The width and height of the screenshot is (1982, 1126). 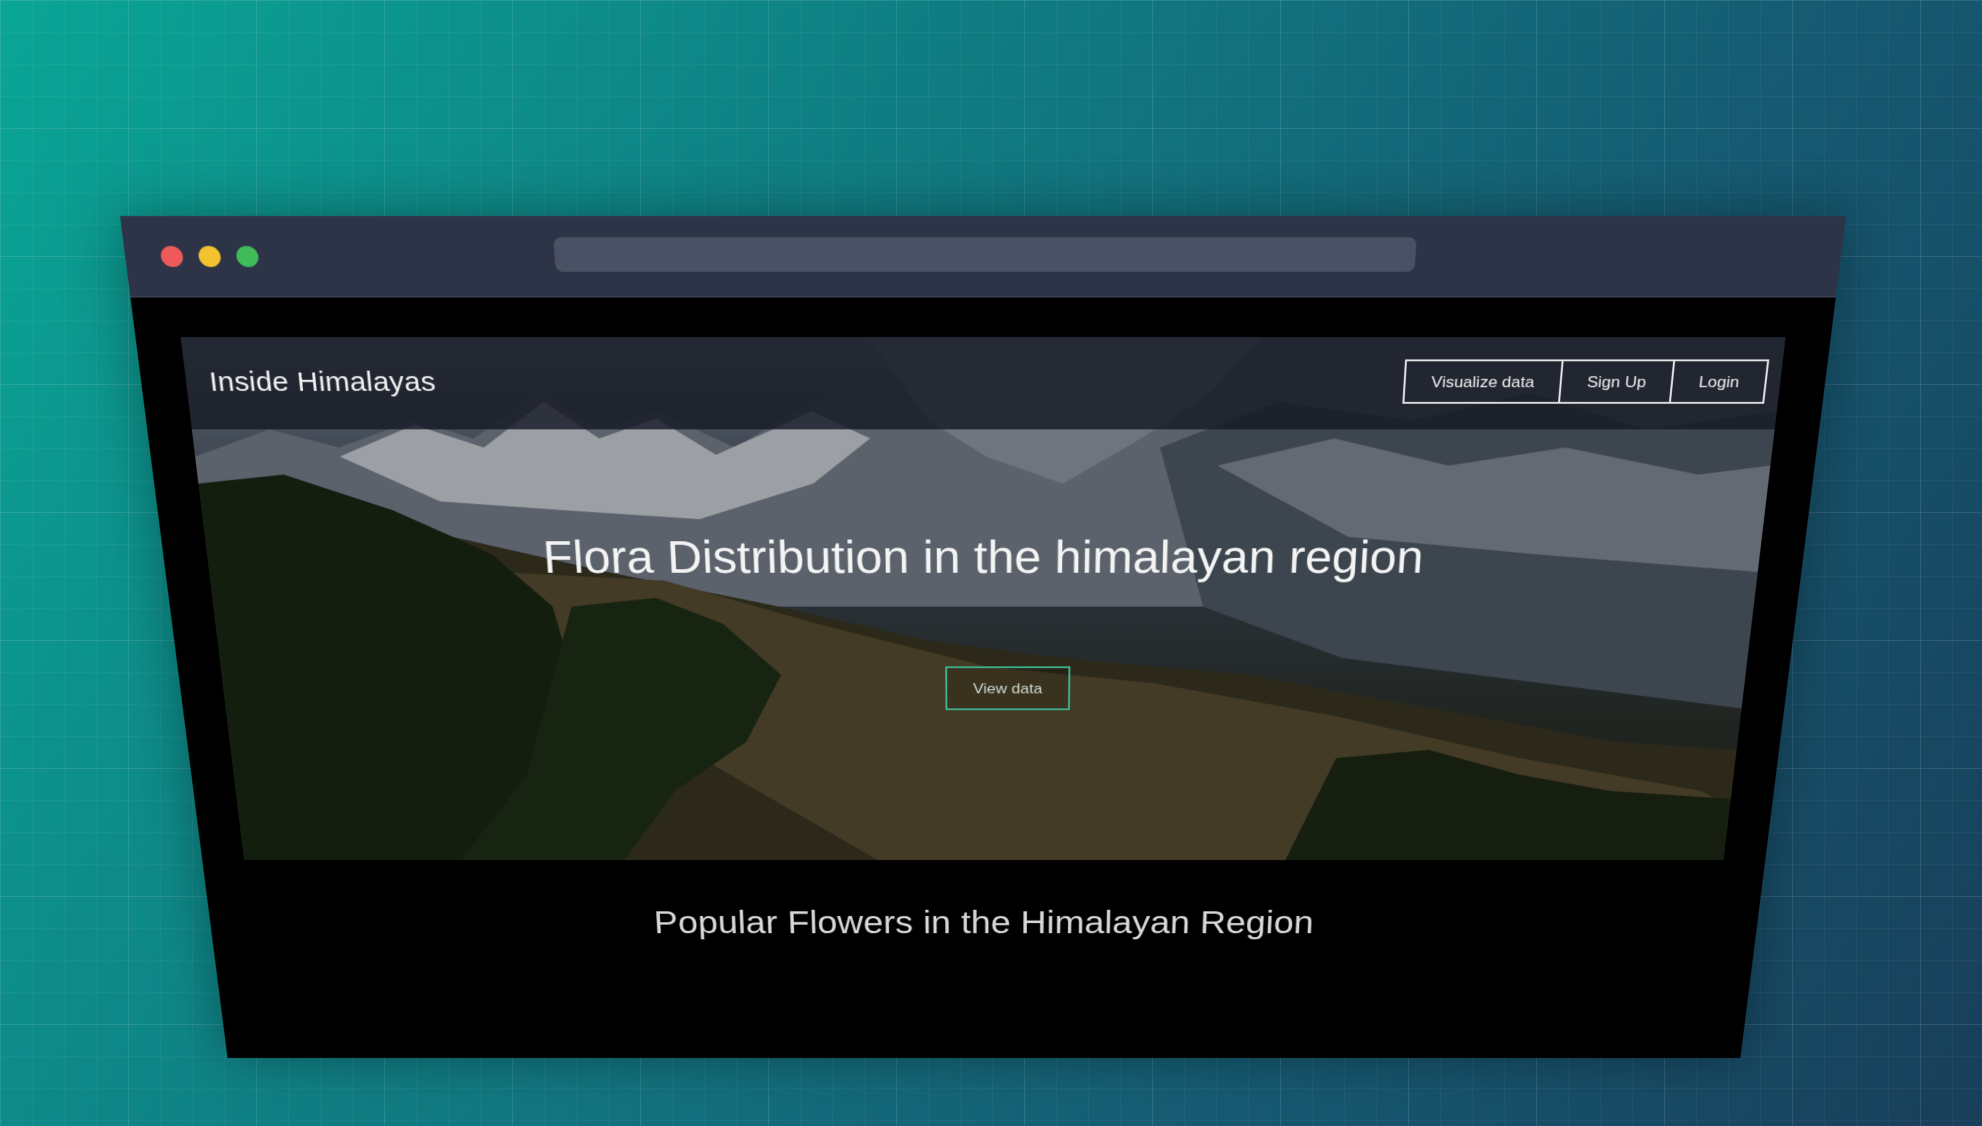 I want to click on visualize-data-button: Visualize data, so click(x=1483, y=381).